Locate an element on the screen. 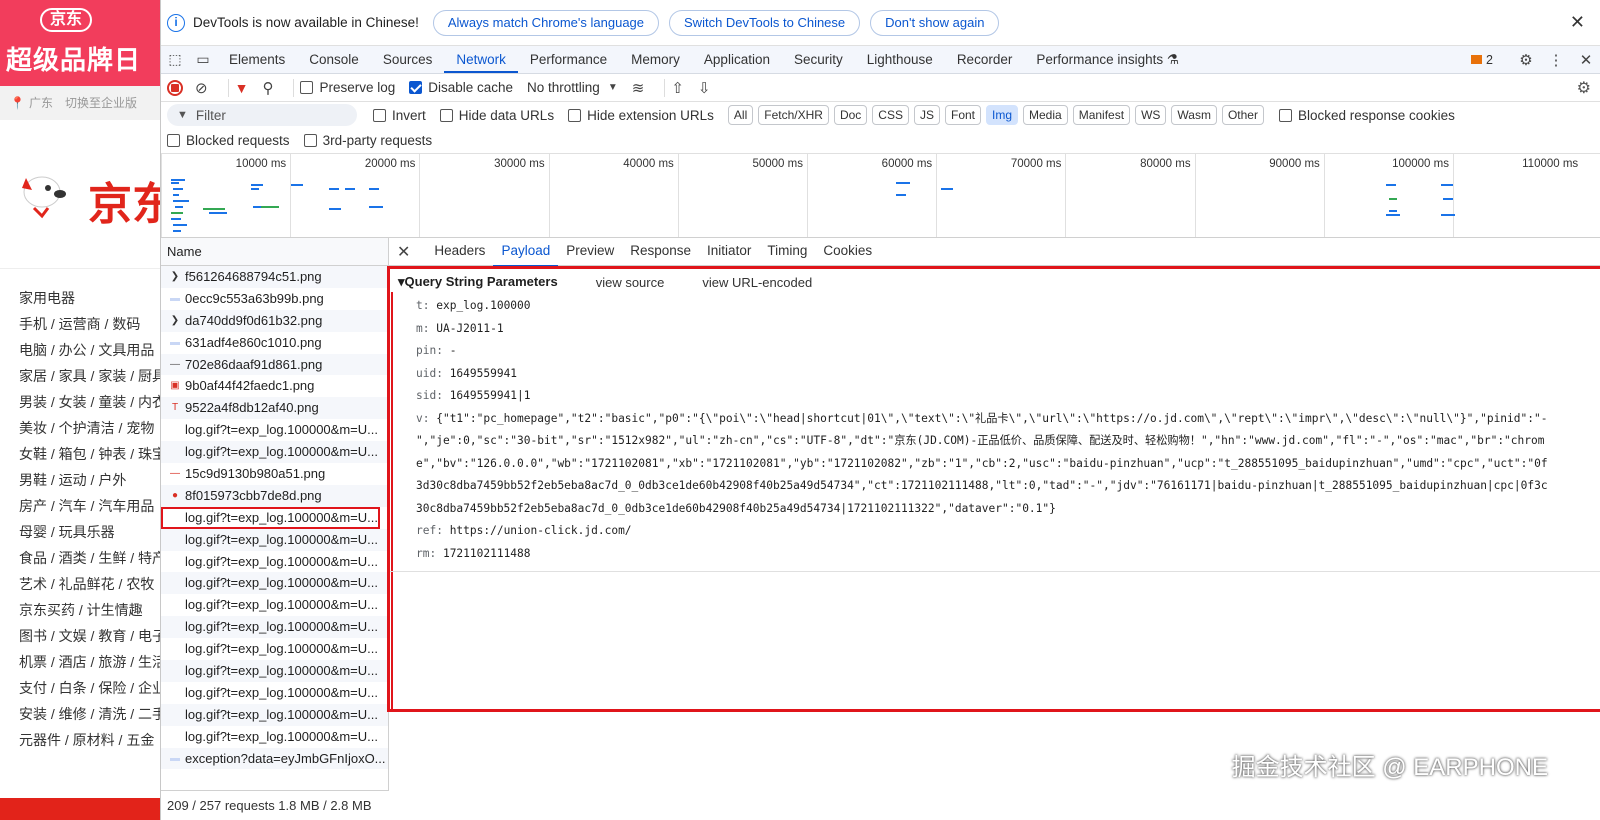  search-icon: ⚲ is located at coordinates (267, 88).